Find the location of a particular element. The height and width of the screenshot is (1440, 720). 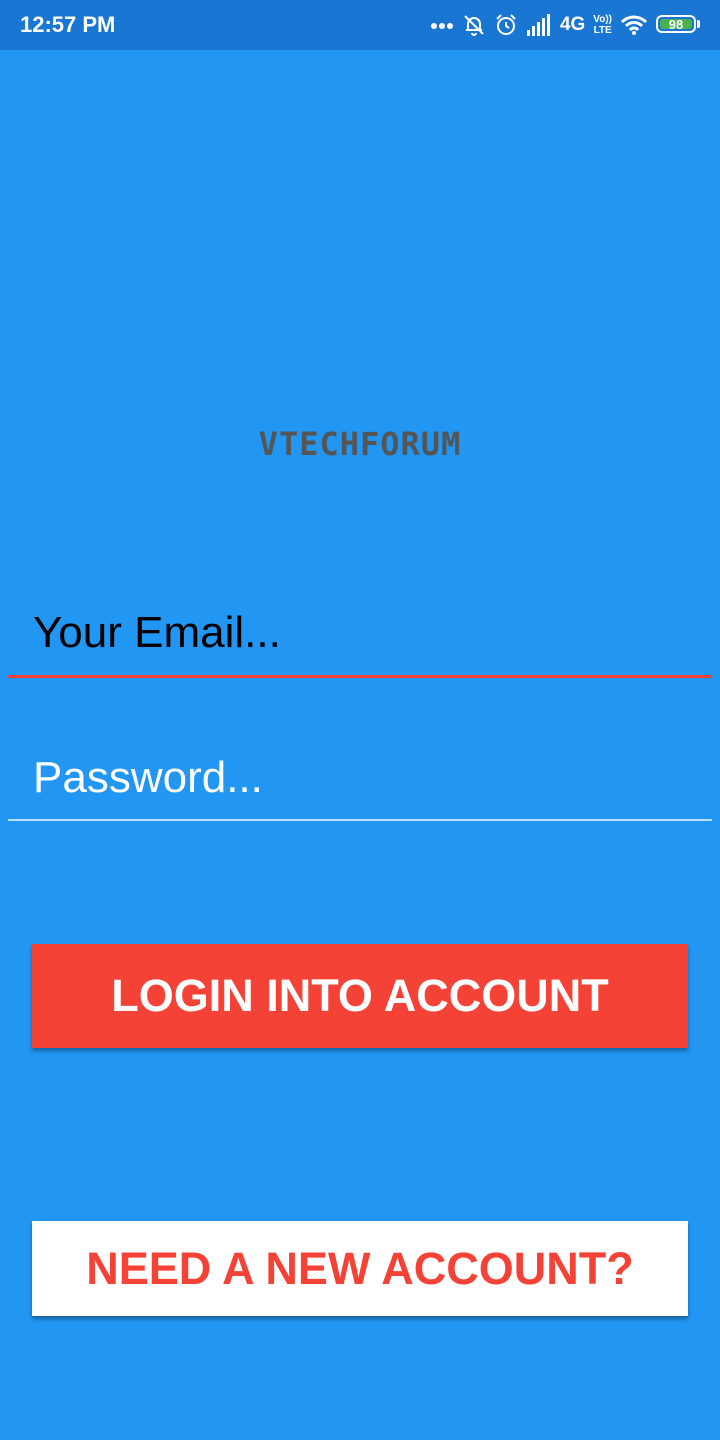

signal-icon is located at coordinates (538, 25).